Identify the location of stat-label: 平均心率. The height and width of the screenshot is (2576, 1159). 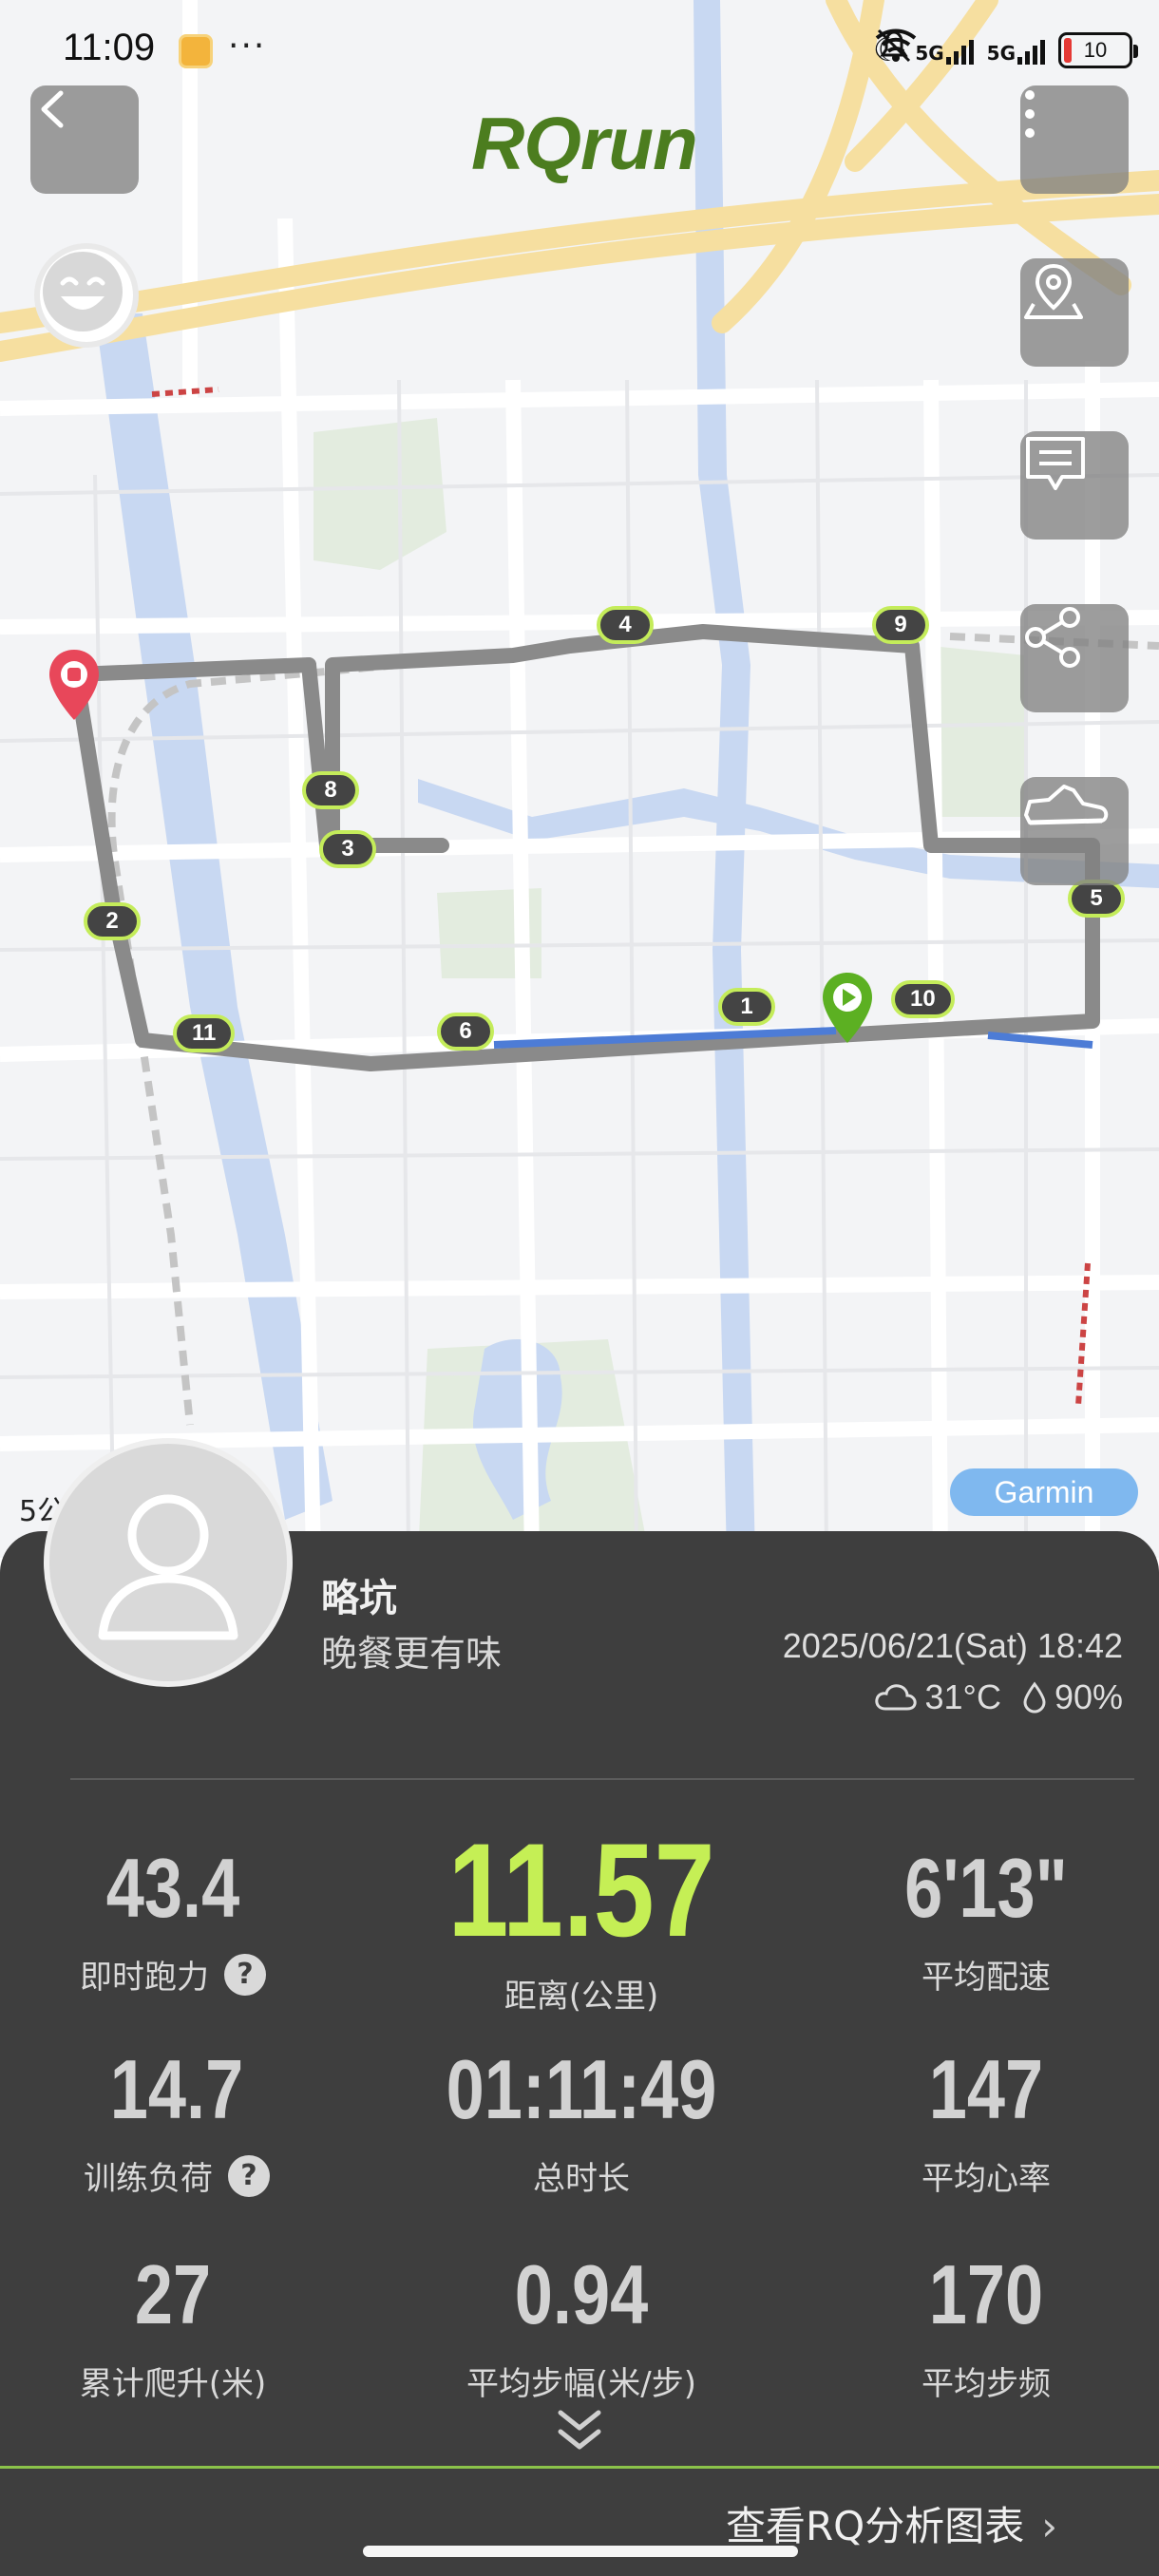
(986, 2179).